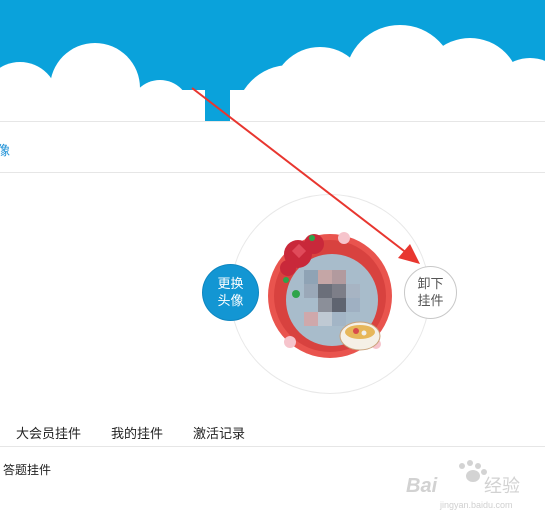 This screenshot has height=518, width=545. What do you see at coordinates (330, 295) in the screenshot?
I see `avatar-with-pendant` at bounding box center [330, 295].